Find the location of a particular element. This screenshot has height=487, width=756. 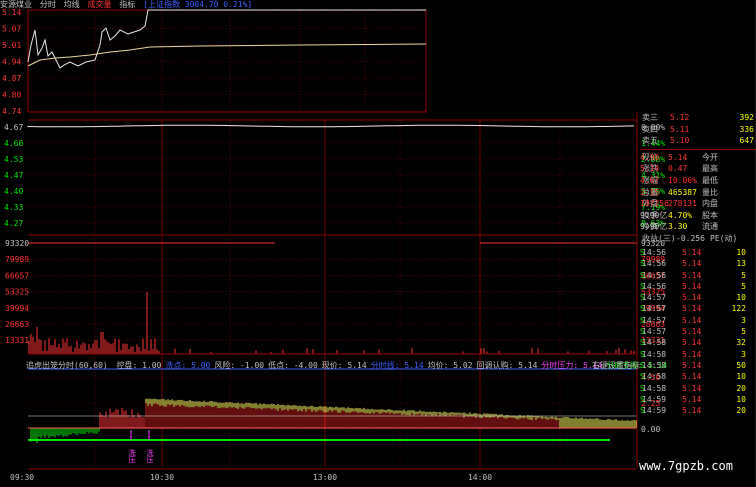

stat-row: 换手 4.70% 股本 9.90亿 is located at coordinates (698, 216).